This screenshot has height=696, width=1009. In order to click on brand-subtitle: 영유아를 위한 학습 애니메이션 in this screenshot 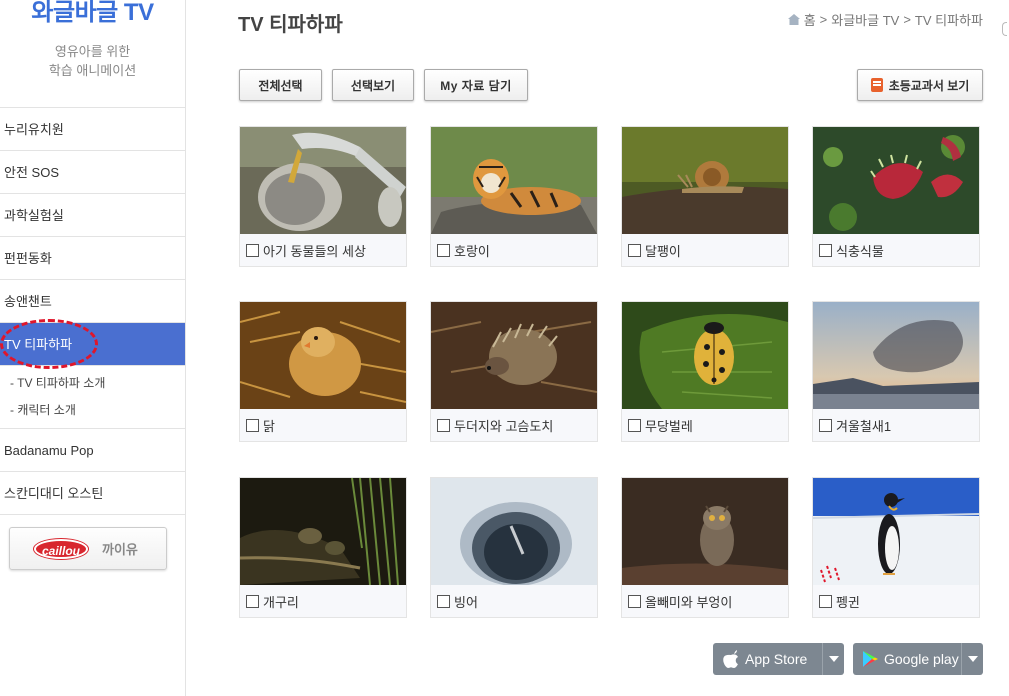, I will do `click(92, 61)`.